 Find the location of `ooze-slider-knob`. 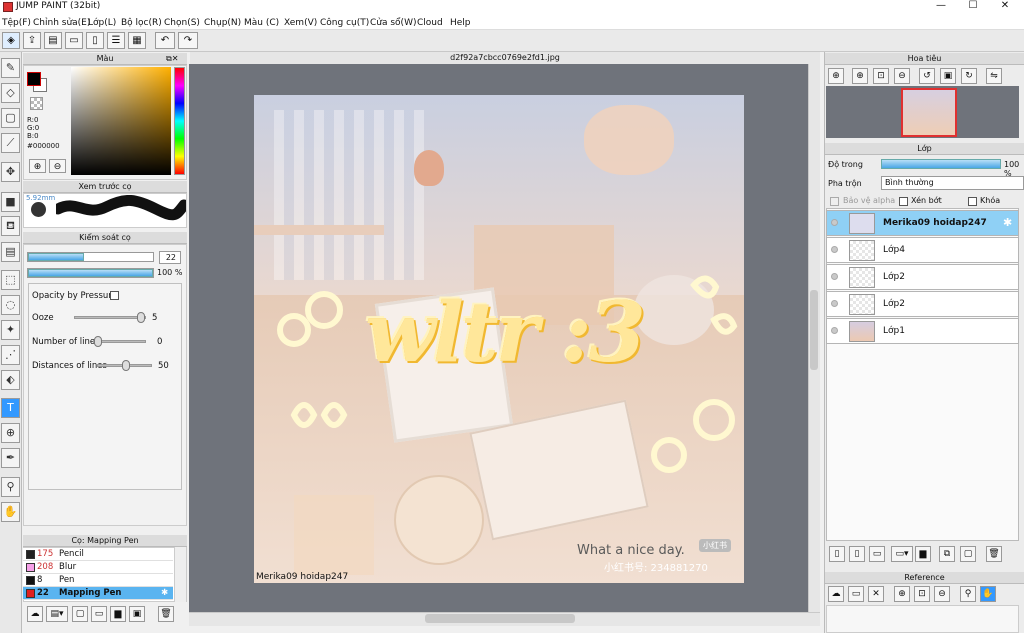

ooze-slider-knob is located at coordinates (141, 317).